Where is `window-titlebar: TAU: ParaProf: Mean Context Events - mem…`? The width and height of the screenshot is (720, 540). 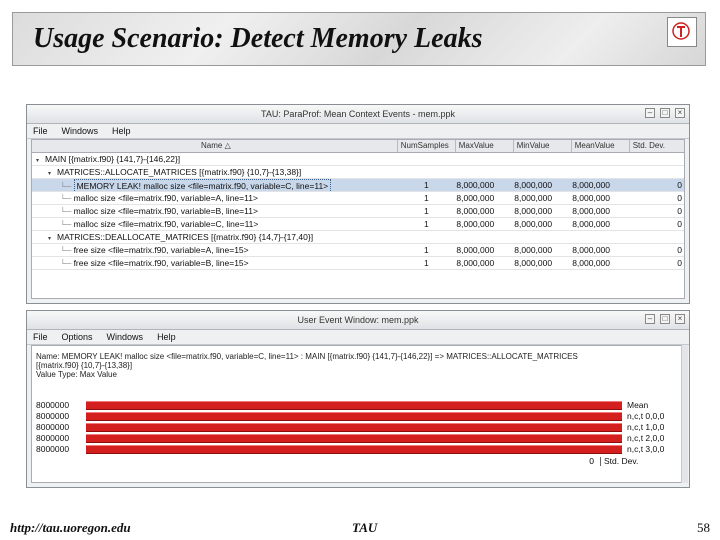
window-titlebar: TAU: ParaProf: Mean Context Events - mem… is located at coordinates (358, 114).